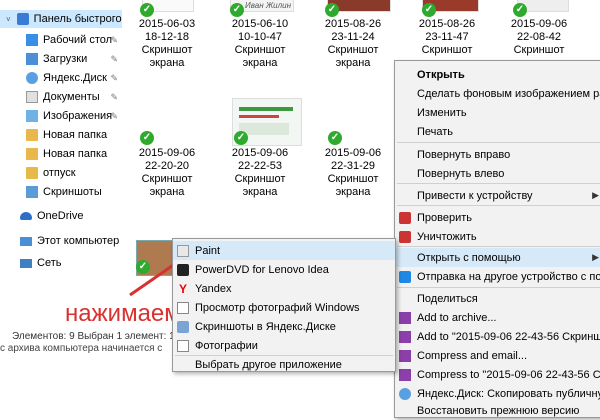 This screenshot has height=420, width=600. Describe the element at coordinates (61, 216) in the screenshot. I see `nav-item-onedrive: OneDrive` at that location.